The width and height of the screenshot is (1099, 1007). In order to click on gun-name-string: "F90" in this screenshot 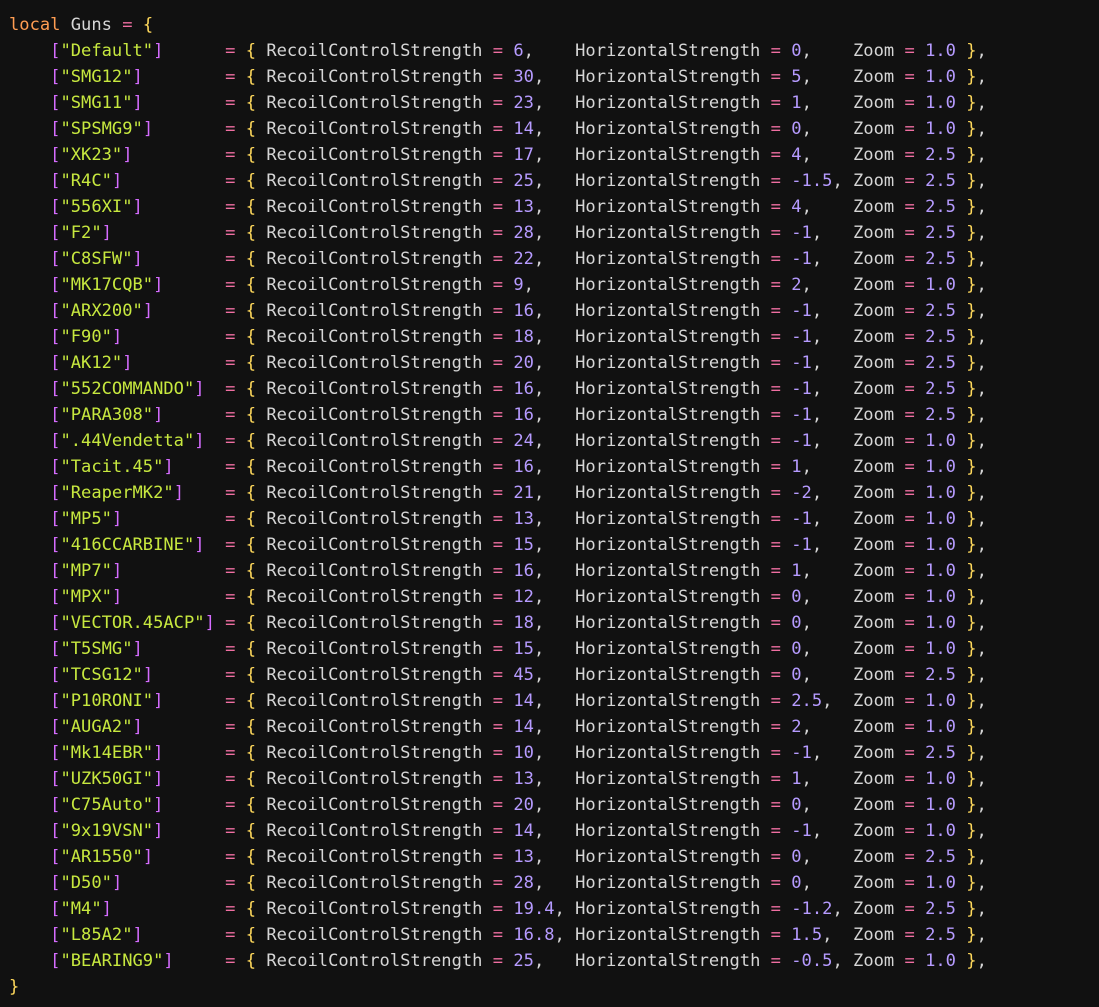, I will do `click(86, 337)`.